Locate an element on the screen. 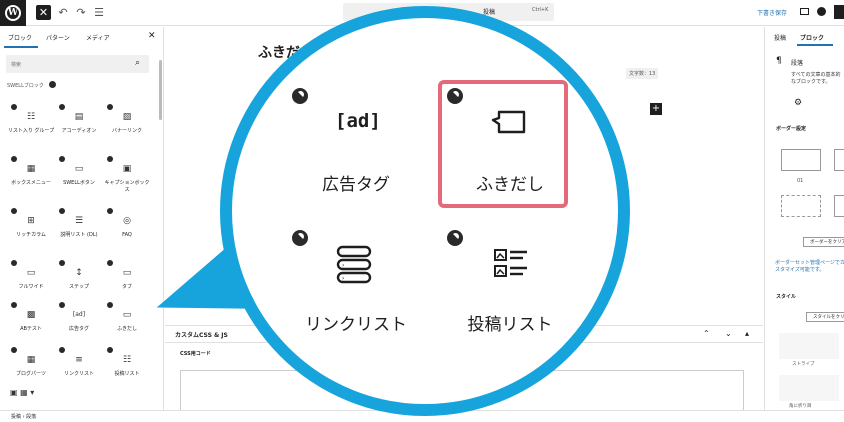 The image size is (844, 422). chevron-up-icon: ⌃ is located at coordinates (706, 333).